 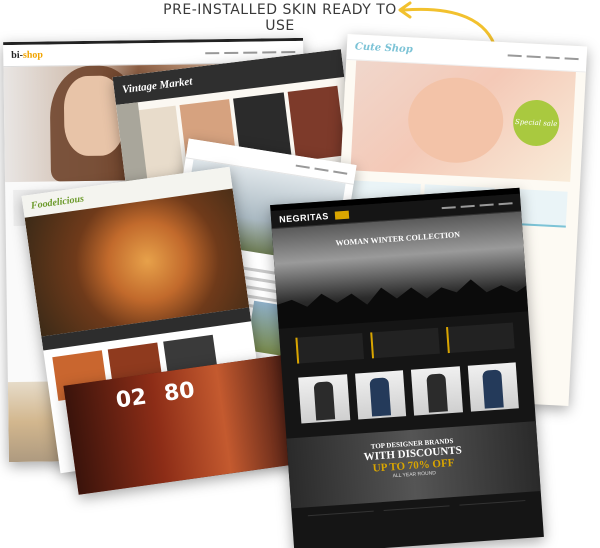 I want to click on negritas-hero-title: WOMAN WINTER COLLECTION, so click(x=398, y=238).